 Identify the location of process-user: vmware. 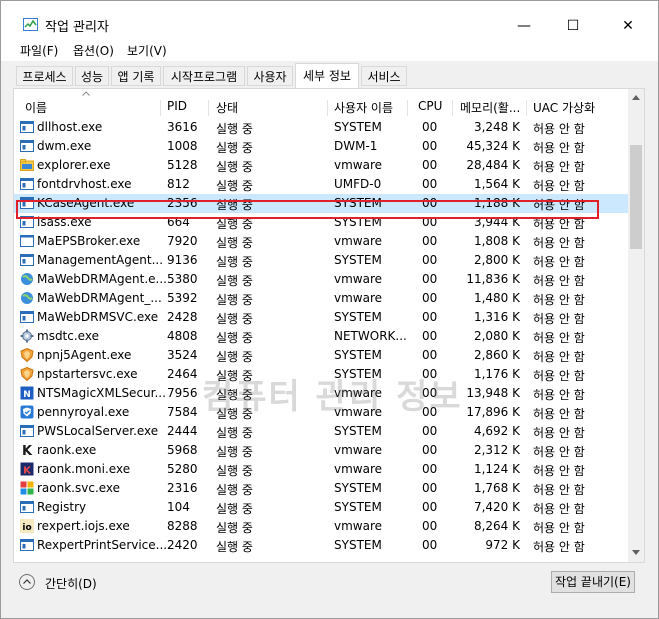
(358, 279).